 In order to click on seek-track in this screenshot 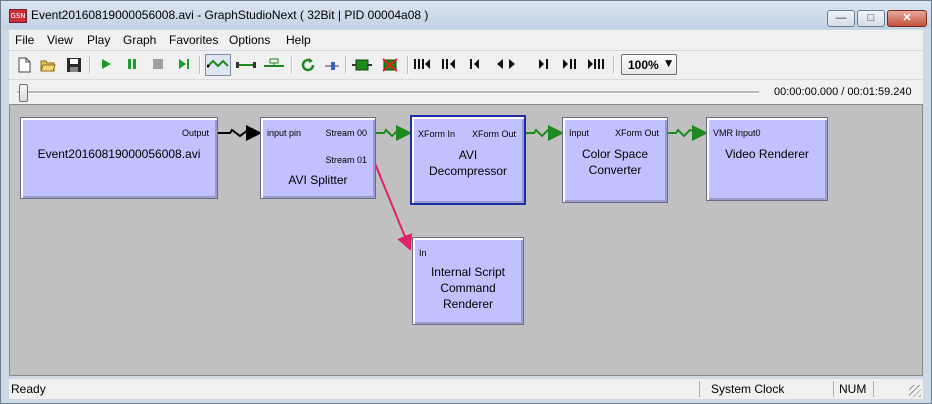, I will do `click(388, 92)`.